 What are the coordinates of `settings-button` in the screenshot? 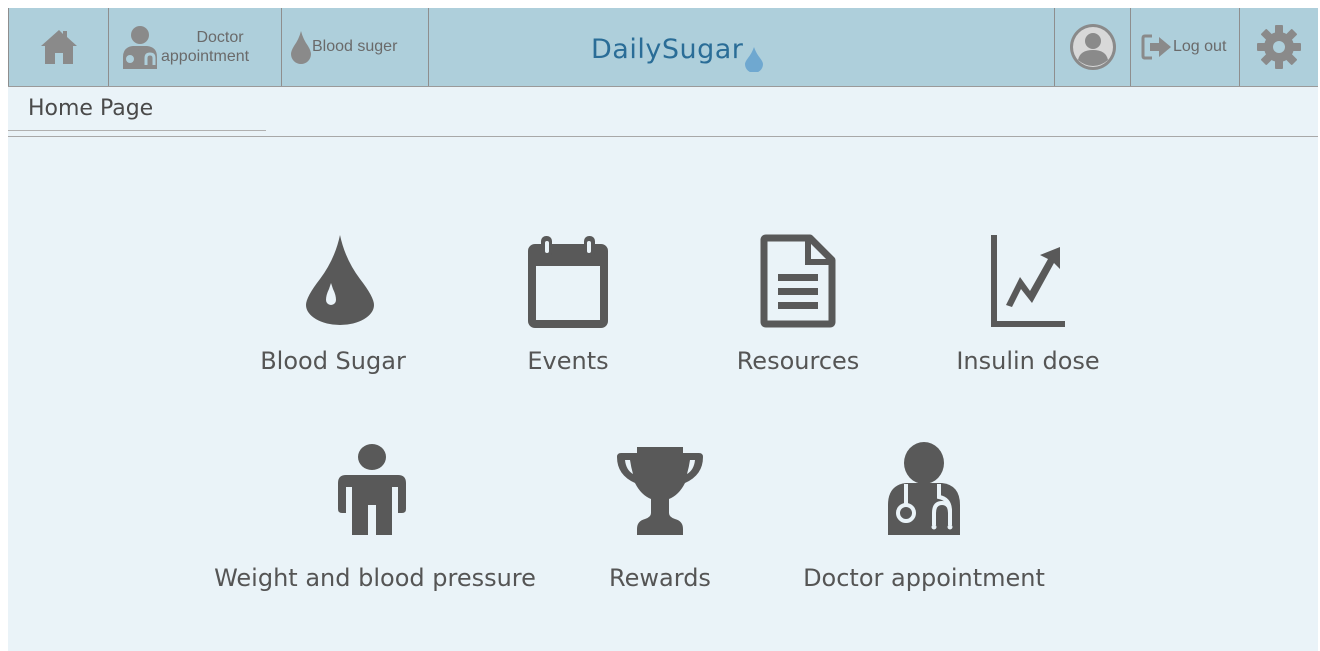 It's located at (1279, 47).